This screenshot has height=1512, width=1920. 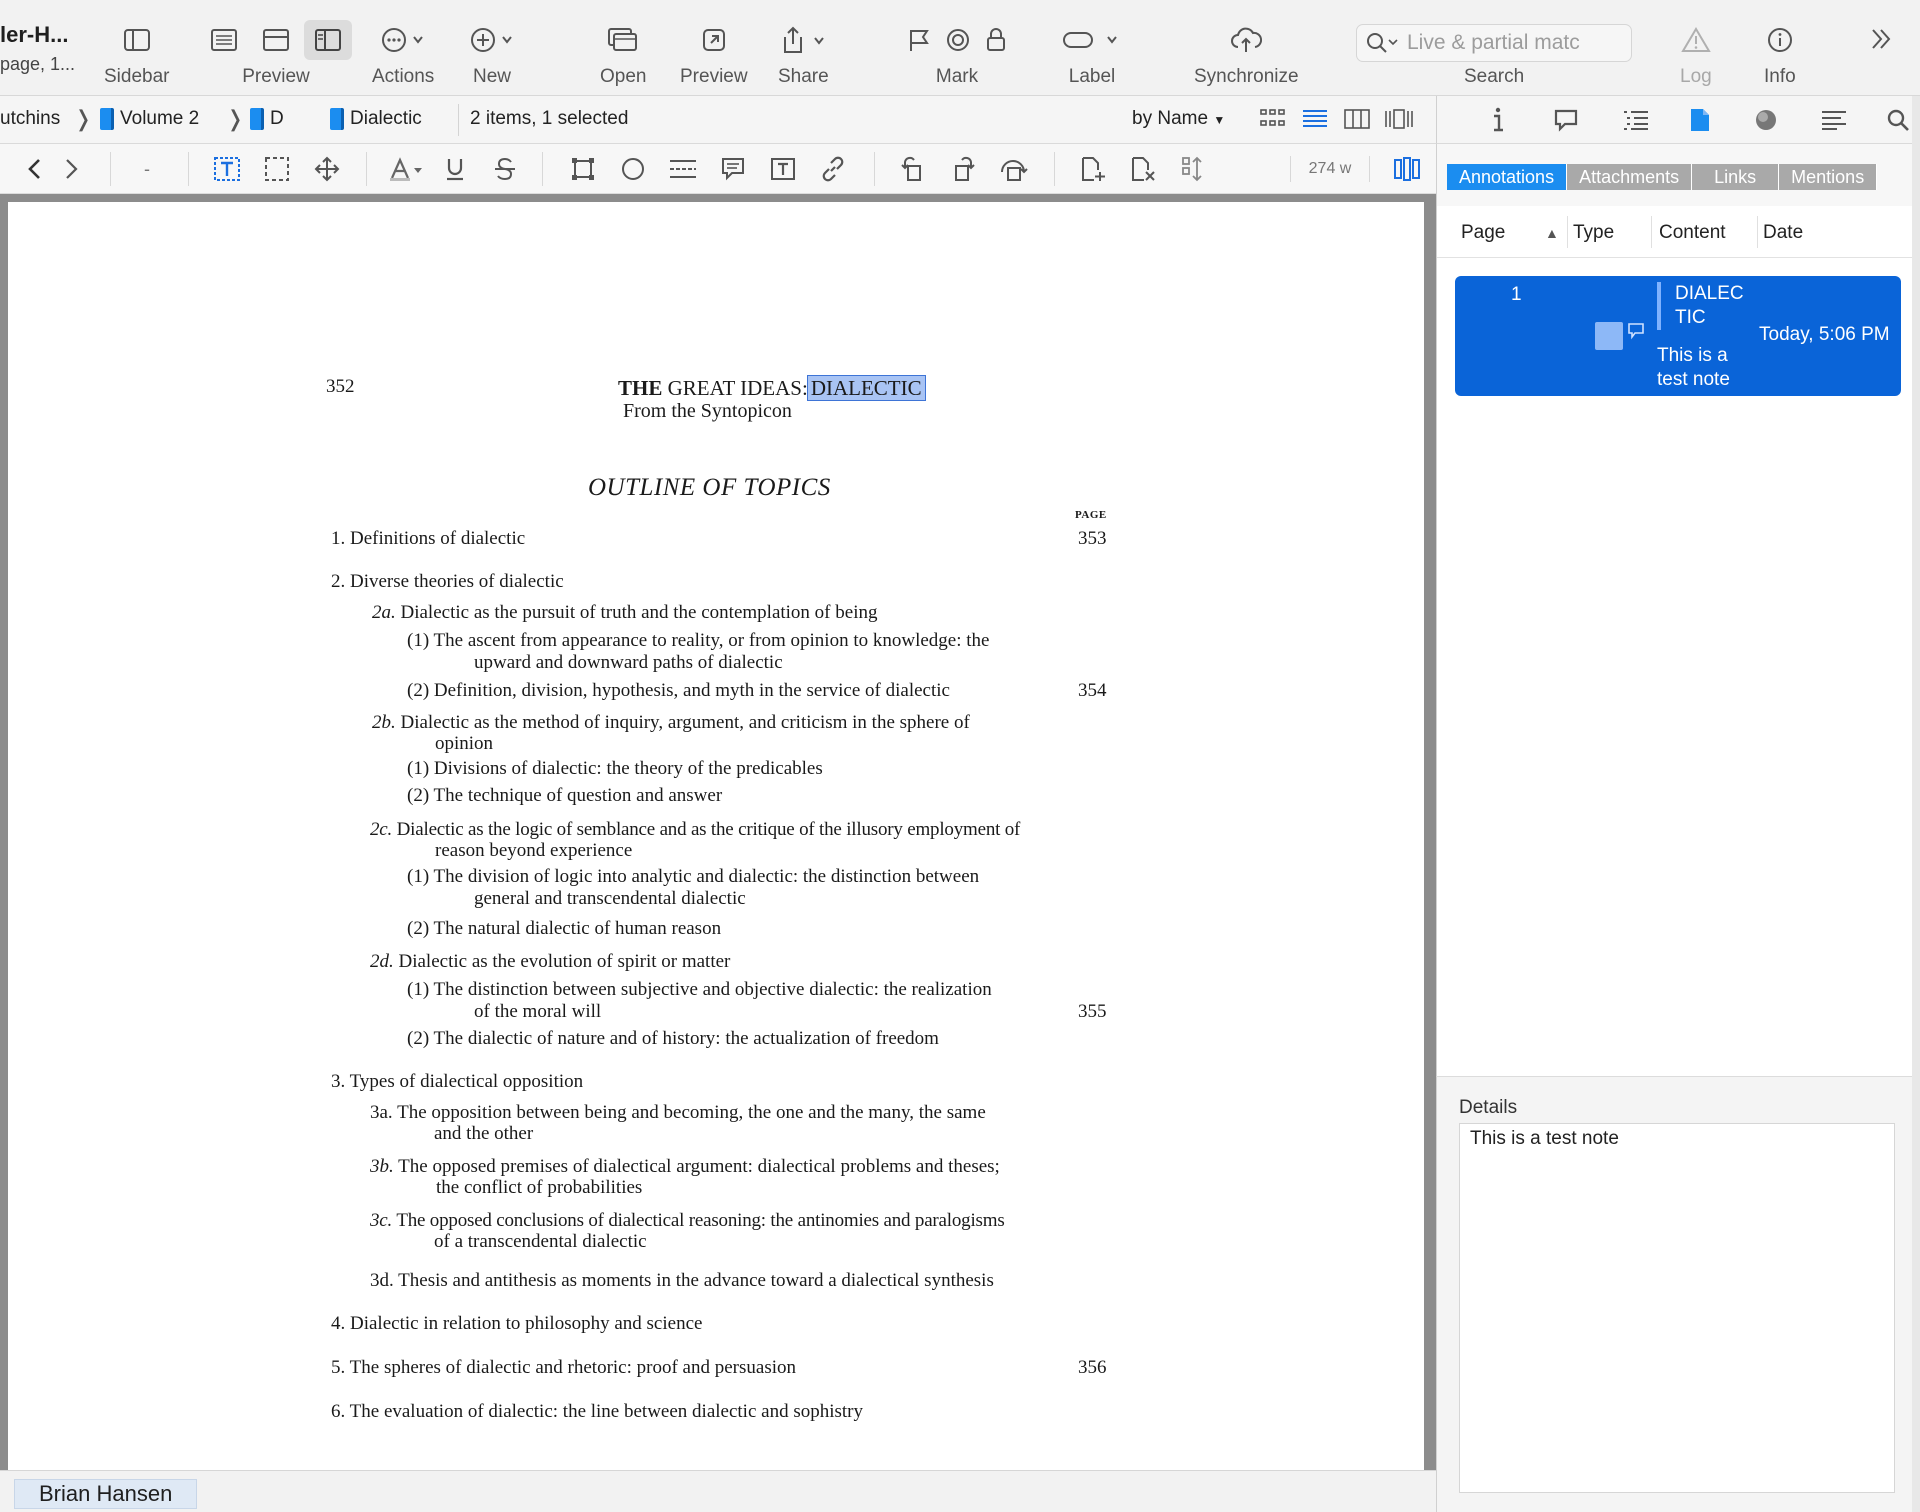 What do you see at coordinates (1143, 169) in the screenshot?
I see `delete-page-icon` at bounding box center [1143, 169].